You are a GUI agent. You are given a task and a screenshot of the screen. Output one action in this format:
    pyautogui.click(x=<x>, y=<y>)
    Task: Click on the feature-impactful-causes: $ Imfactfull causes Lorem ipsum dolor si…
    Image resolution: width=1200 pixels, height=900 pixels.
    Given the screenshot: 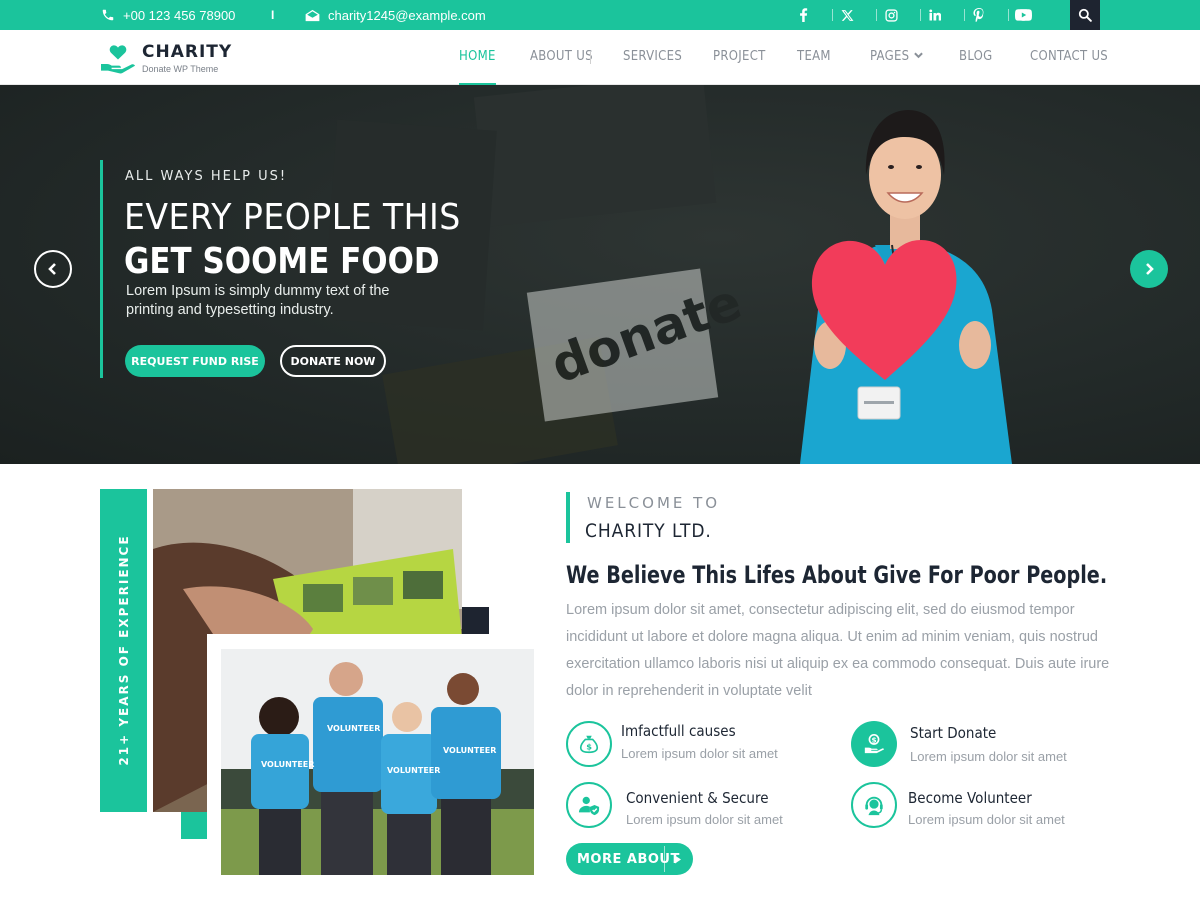 What is the action you would take?
    pyautogui.click(x=696, y=744)
    